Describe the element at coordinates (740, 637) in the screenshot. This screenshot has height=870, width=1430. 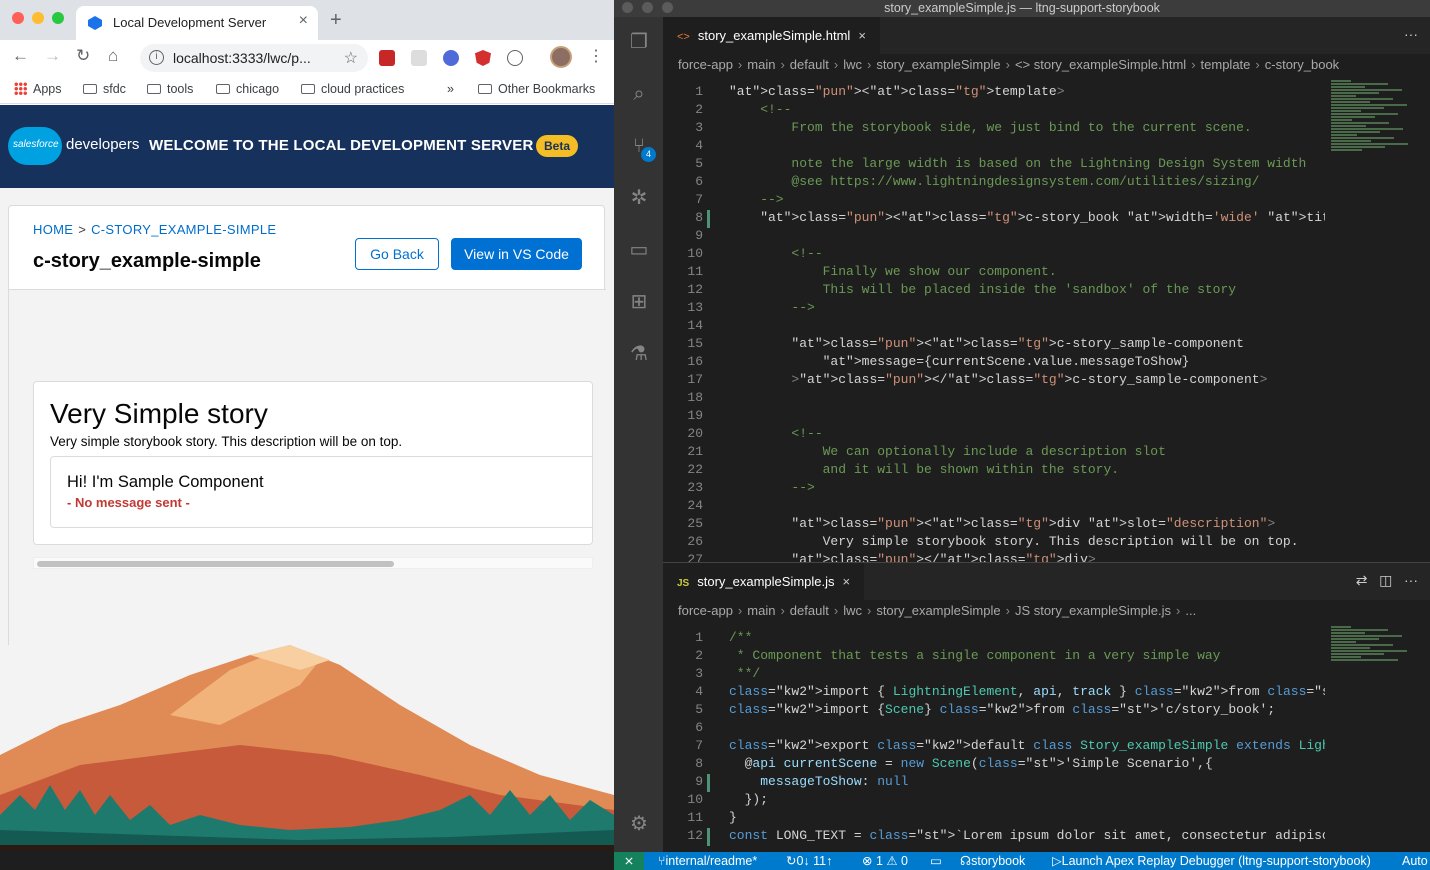
I see `code-line: /**` at that location.